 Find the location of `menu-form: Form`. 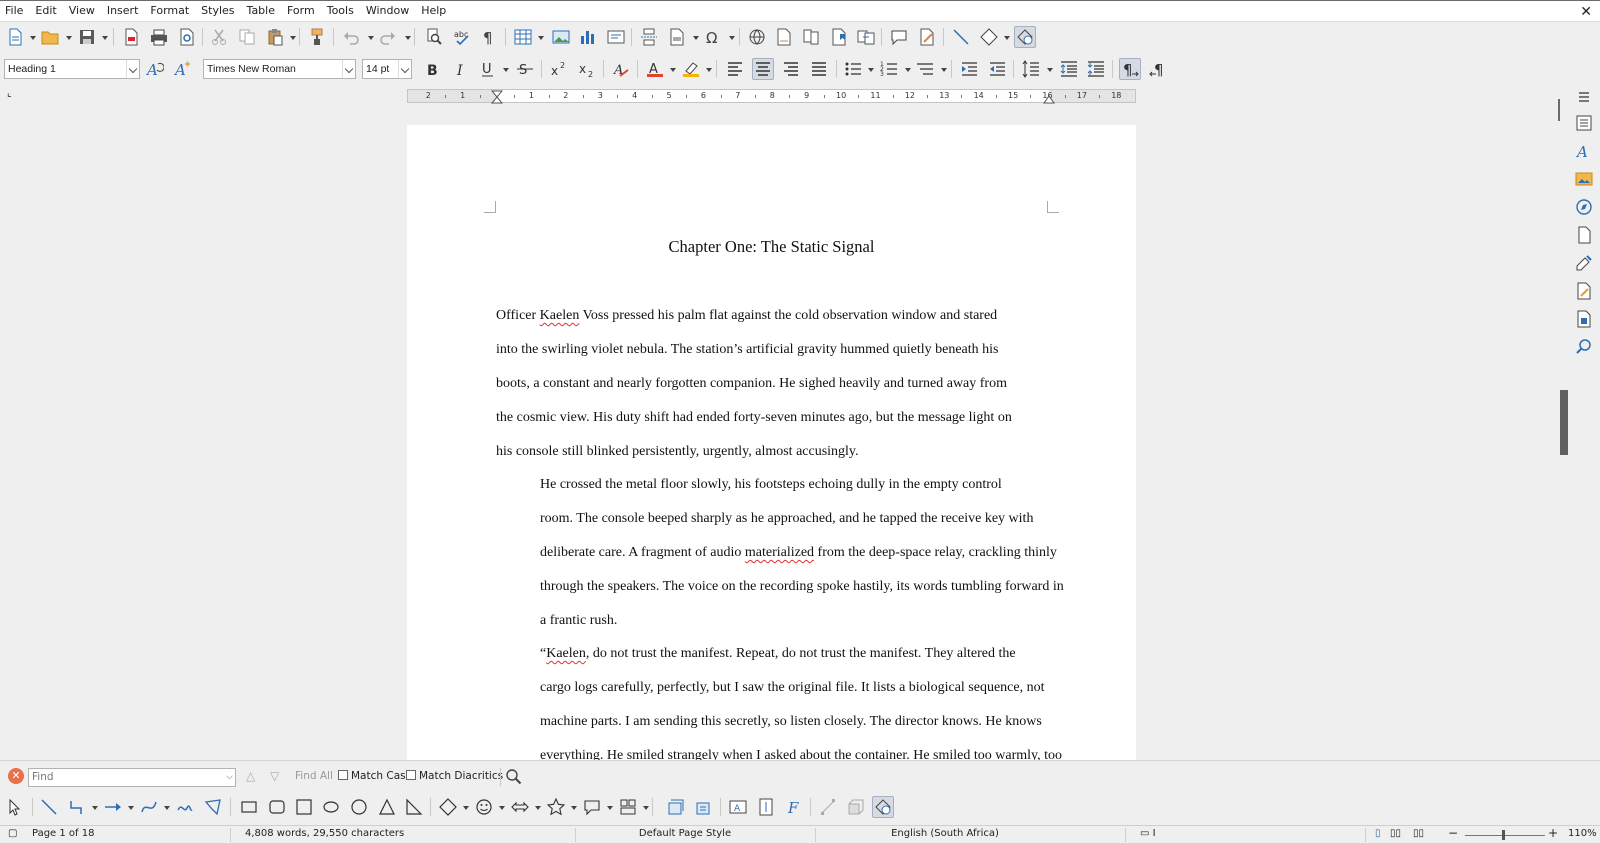

menu-form: Form is located at coordinates (301, 11).